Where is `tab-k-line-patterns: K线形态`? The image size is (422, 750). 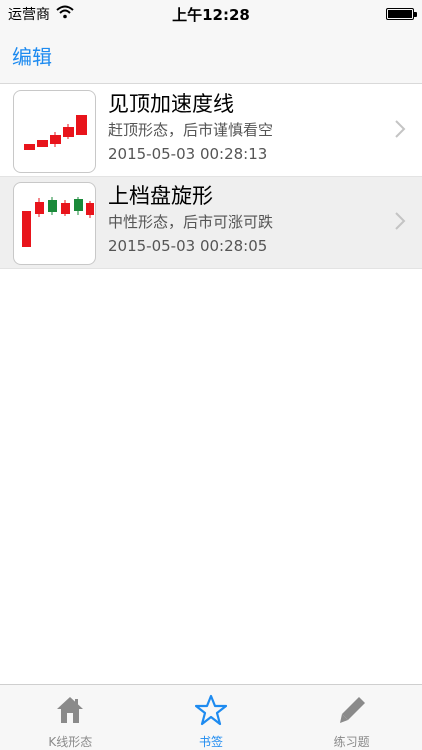
tab-k-line-patterns: K线形态 is located at coordinates (70, 717).